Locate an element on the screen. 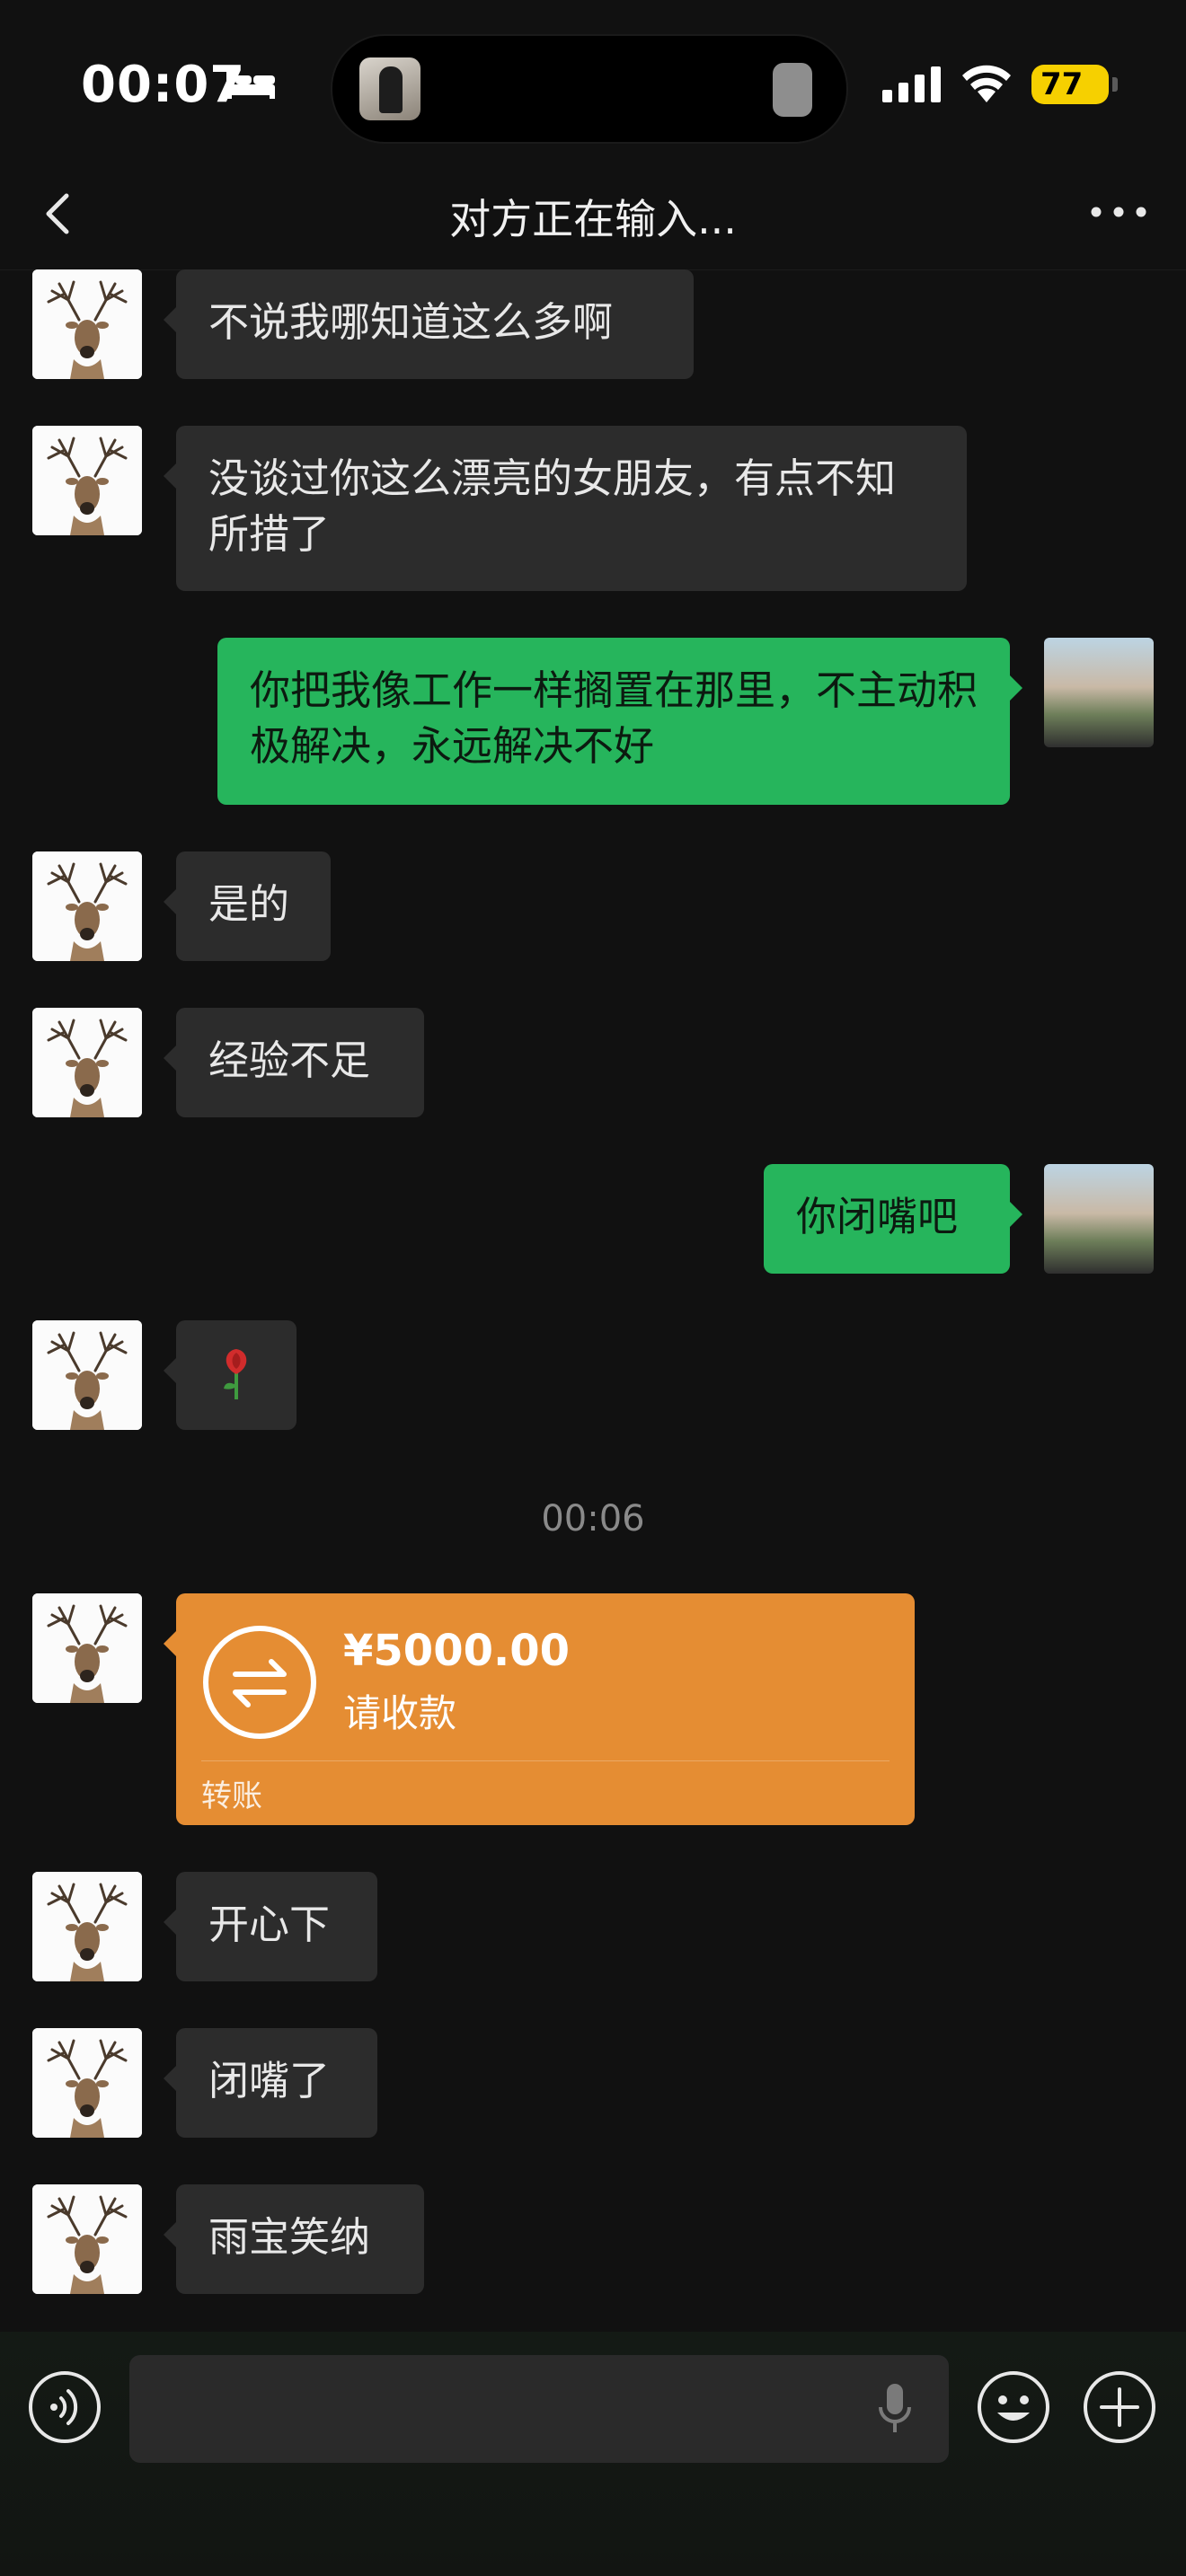 The width and height of the screenshot is (1186, 2576). voice-icon is located at coordinates (64, 2407).